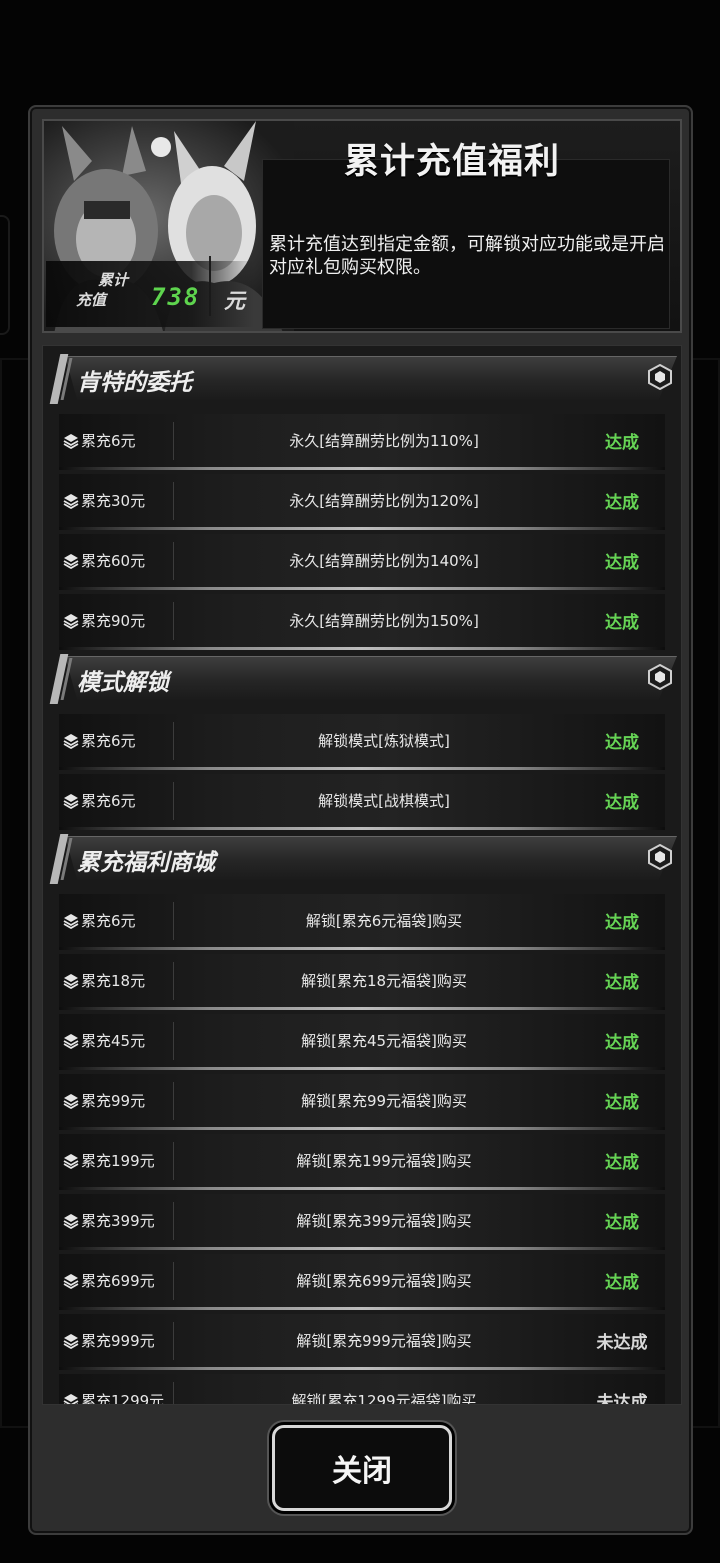 This screenshot has height=1563, width=720. What do you see at coordinates (467, 256) in the screenshot?
I see `header-description: 累计充值达到指定金额，可解锁对应功能或是开启对应礼包购买权限。` at bounding box center [467, 256].